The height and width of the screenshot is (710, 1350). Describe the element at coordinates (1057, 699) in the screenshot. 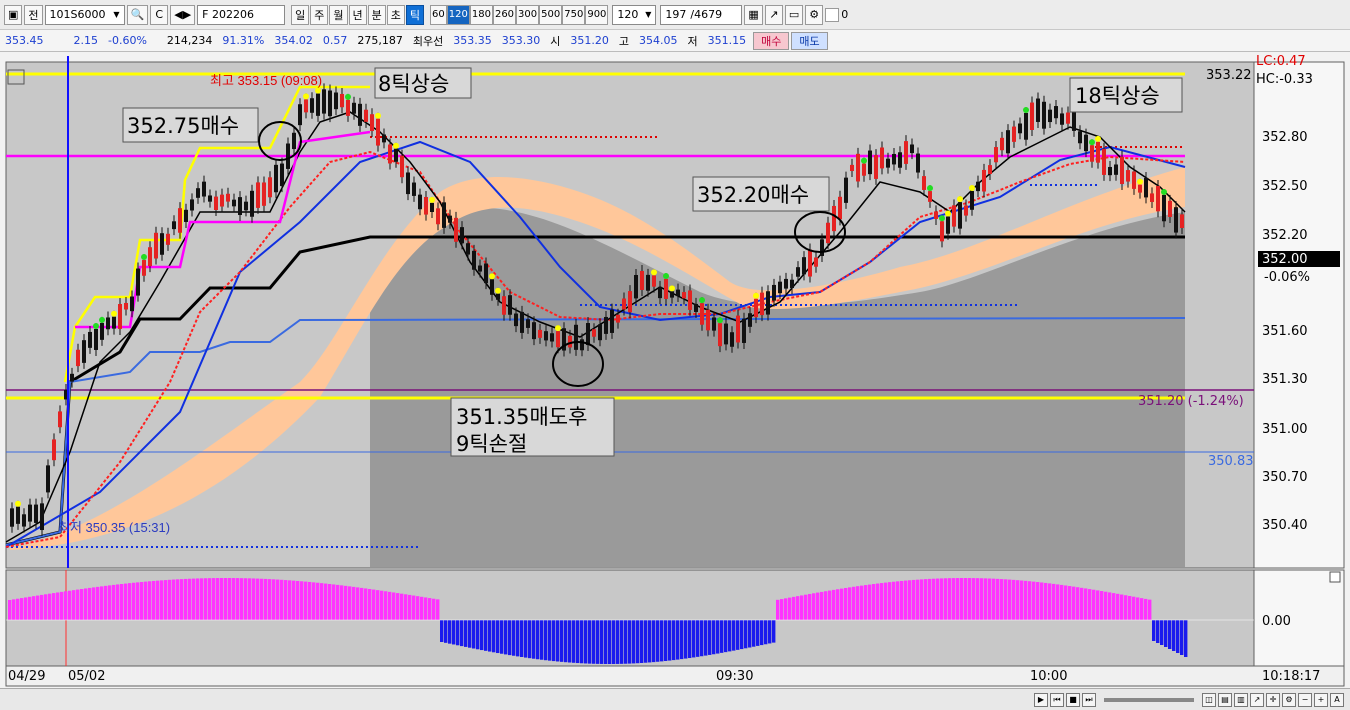

I see `first-icon: ⏮` at that location.